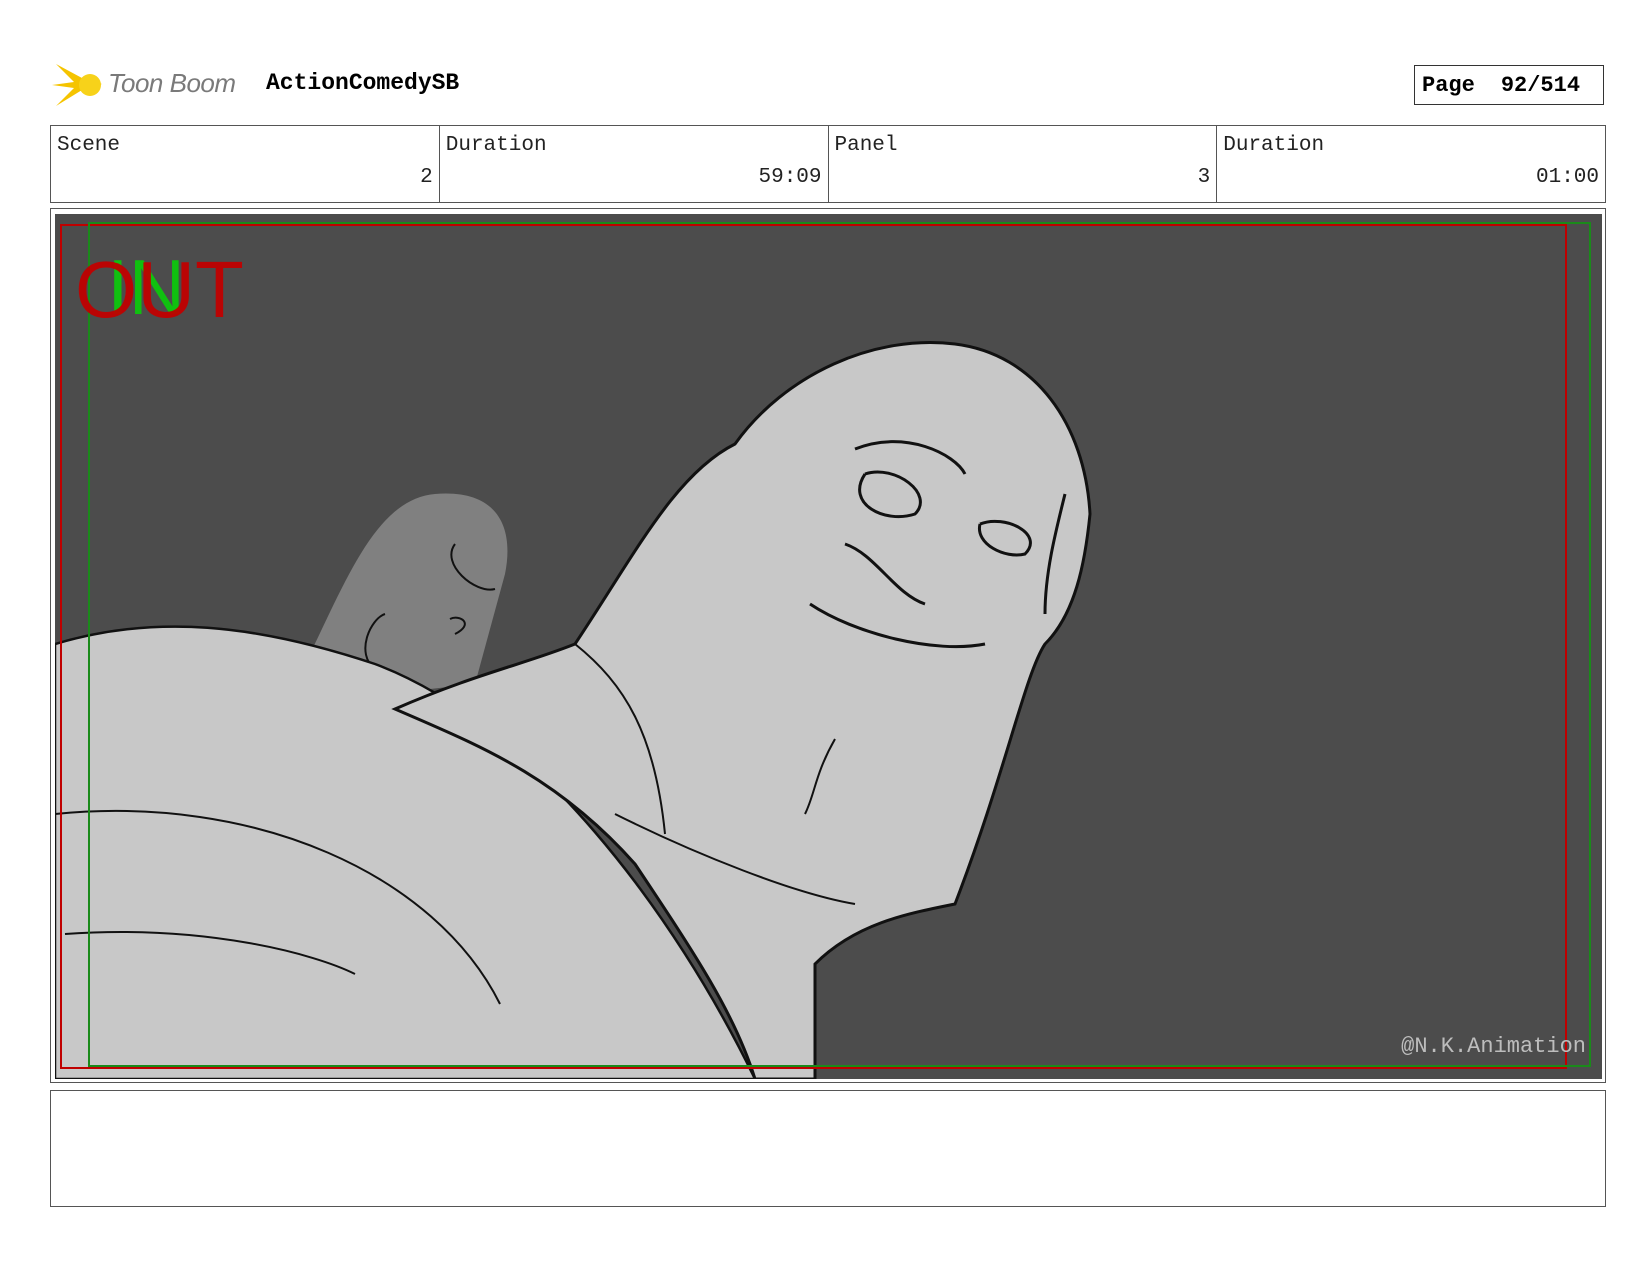  I want to click on page-indicator: Page 92/514, so click(1509, 85).